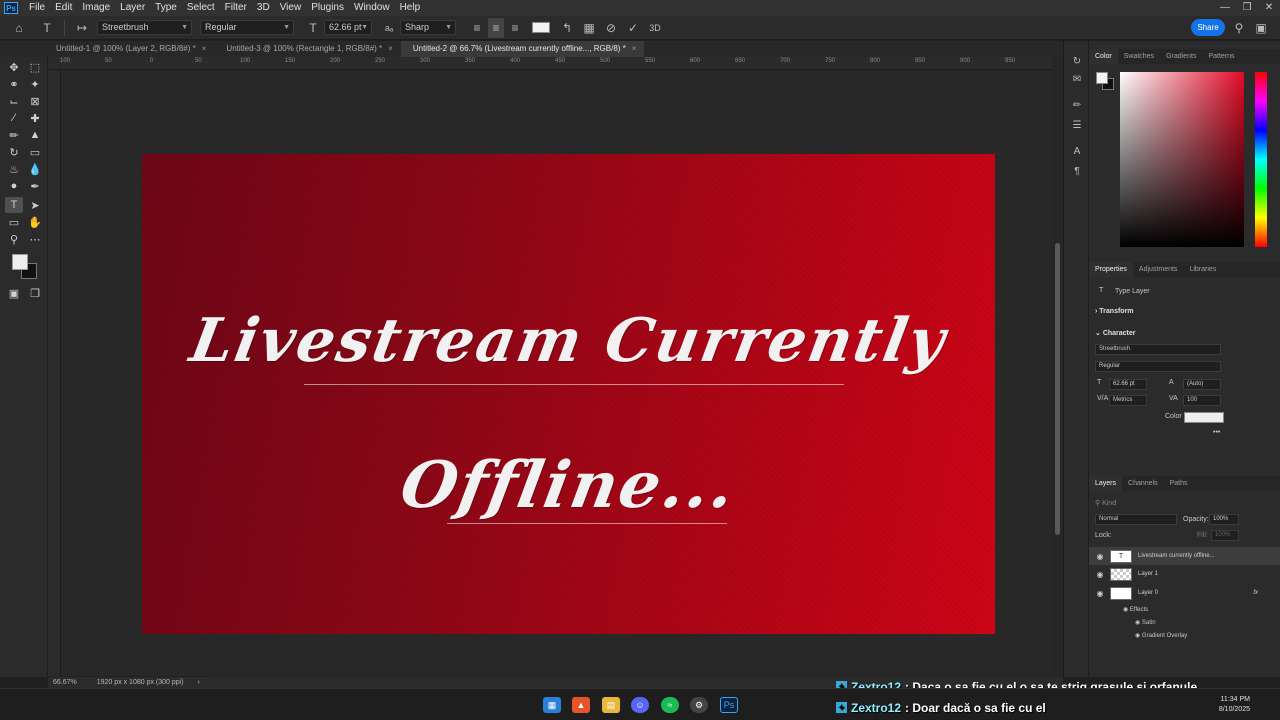  I want to click on type-tool-icon: T, so click(14, 205).